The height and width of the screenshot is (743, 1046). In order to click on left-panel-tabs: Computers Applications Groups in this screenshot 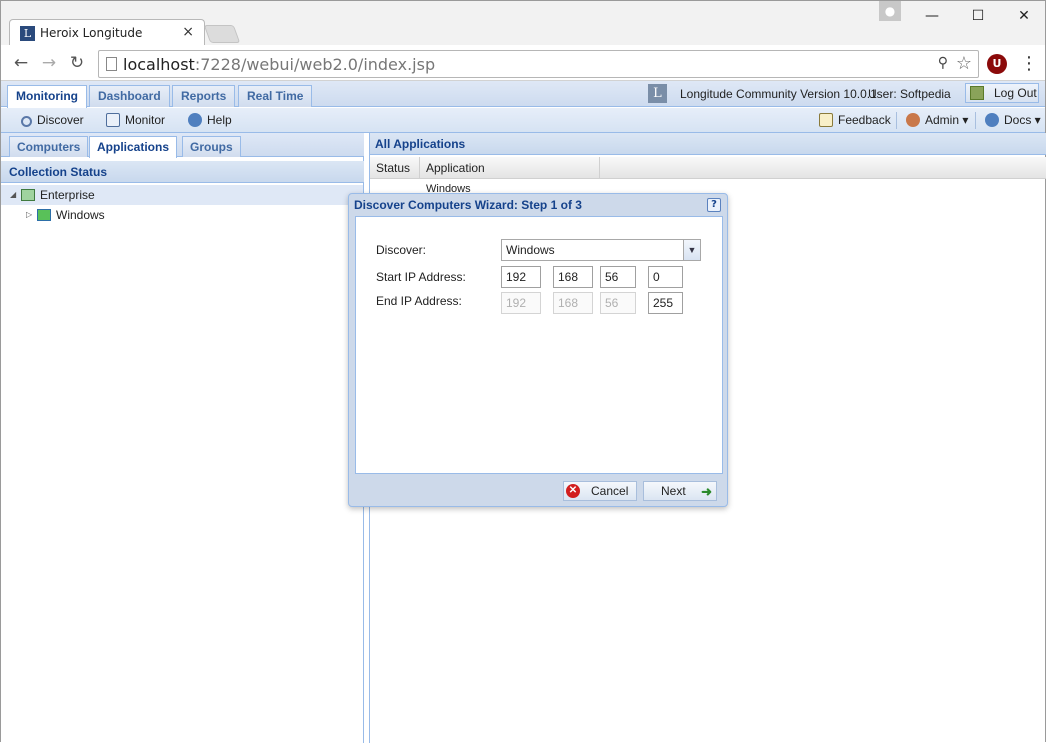, I will do `click(182, 145)`.